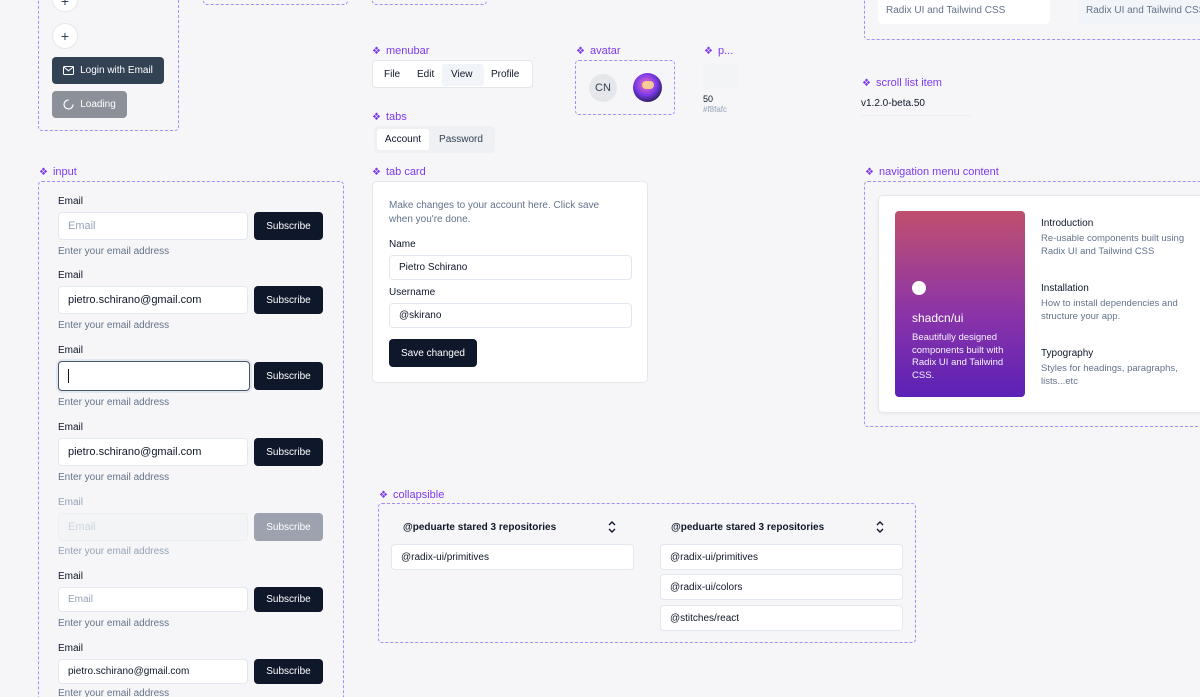 This screenshot has width=1200, height=697. What do you see at coordinates (275, 2) in the screenshot?
I see `top-frame-a` at bounding box center [275, 2].